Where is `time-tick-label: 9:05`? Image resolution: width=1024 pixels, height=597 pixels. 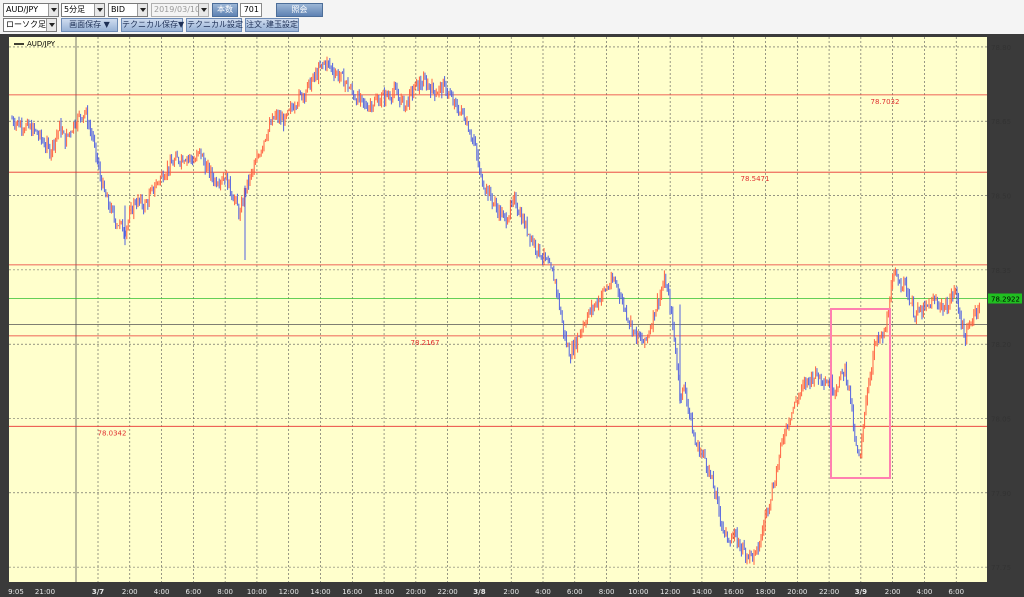
time-tick-label: 9:05 is located at coordinates (16, 592).